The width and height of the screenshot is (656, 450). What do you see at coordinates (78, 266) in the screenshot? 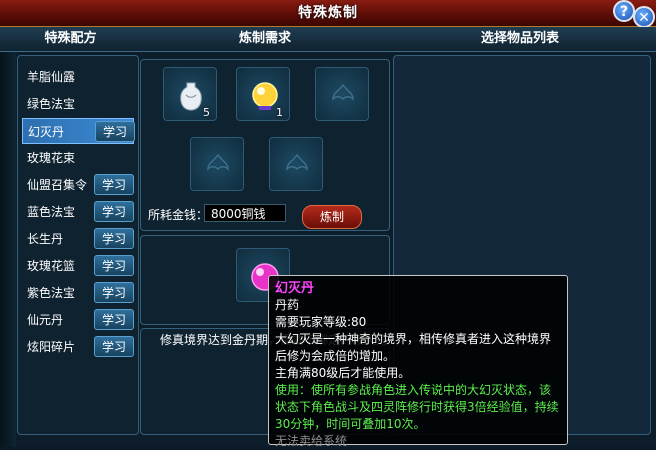
I see `recipe-item: 玫瑰花篮 学习` at bounding box center [78, 266].